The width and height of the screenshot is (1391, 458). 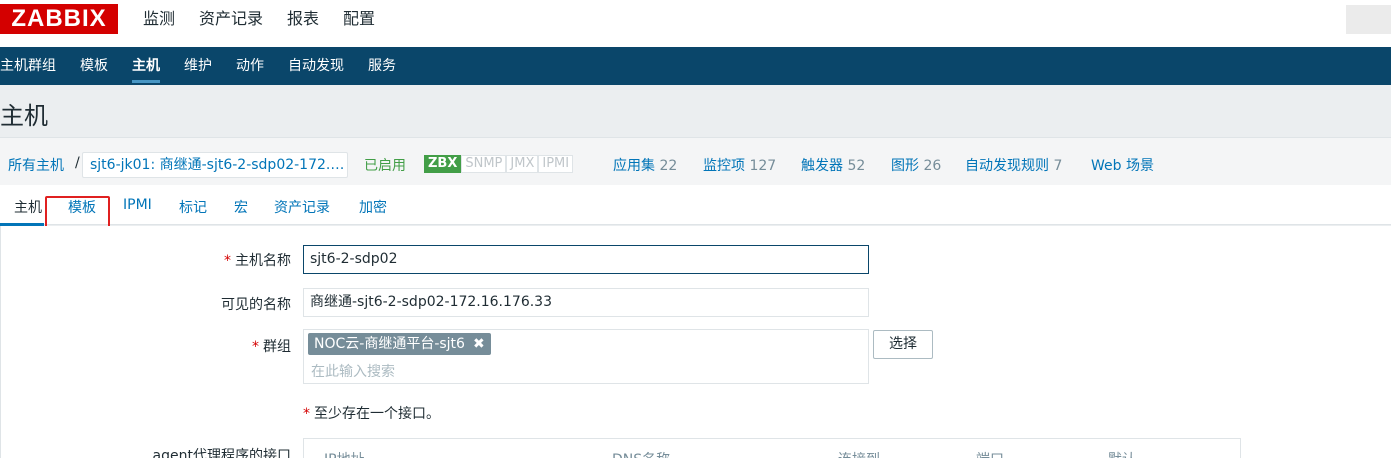 I want to click on subnav-services: 服务, so click(x=382, y=66).